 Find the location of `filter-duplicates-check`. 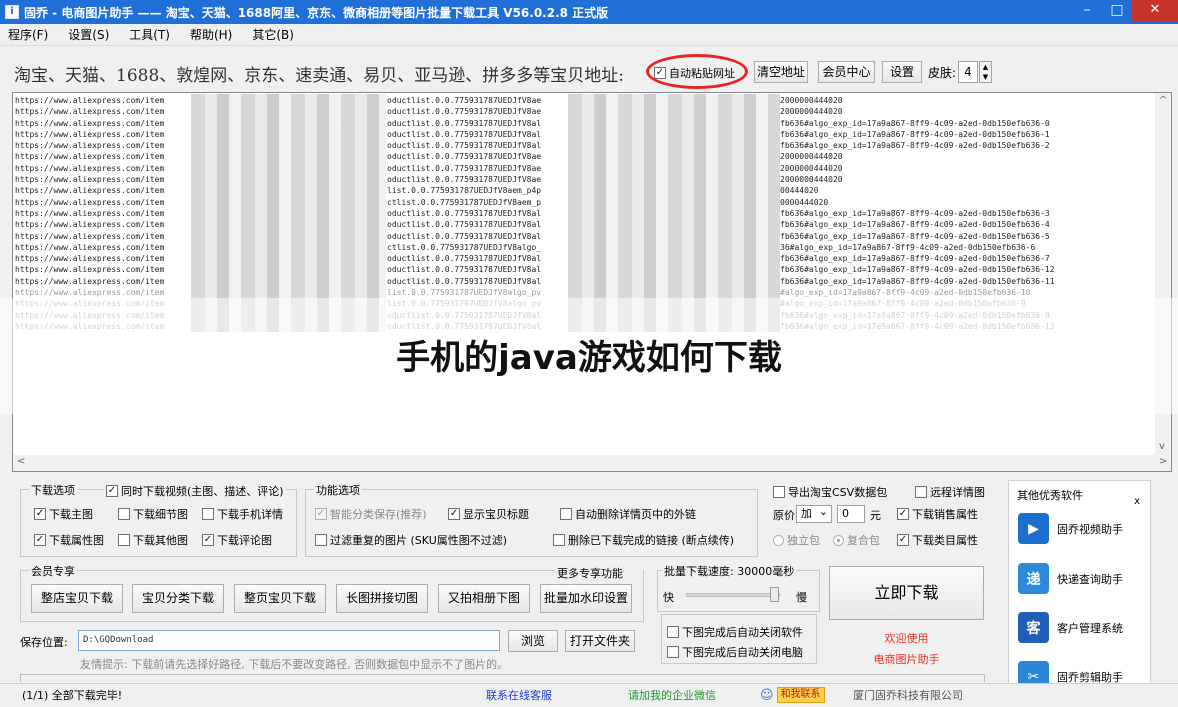

filter-duplicates-check is located at coordinates (321, 540).